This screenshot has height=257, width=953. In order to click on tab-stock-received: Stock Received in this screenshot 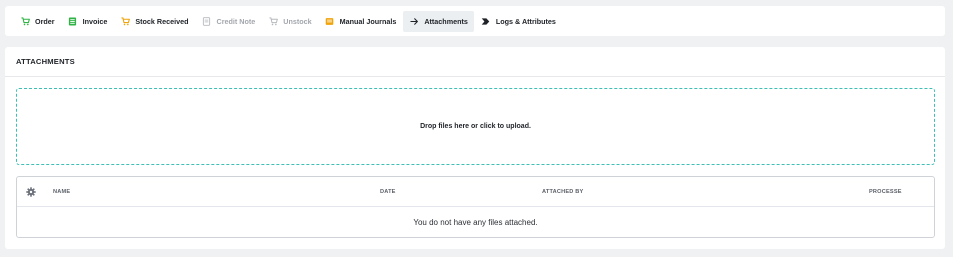, I will do `click(154, 21)`.